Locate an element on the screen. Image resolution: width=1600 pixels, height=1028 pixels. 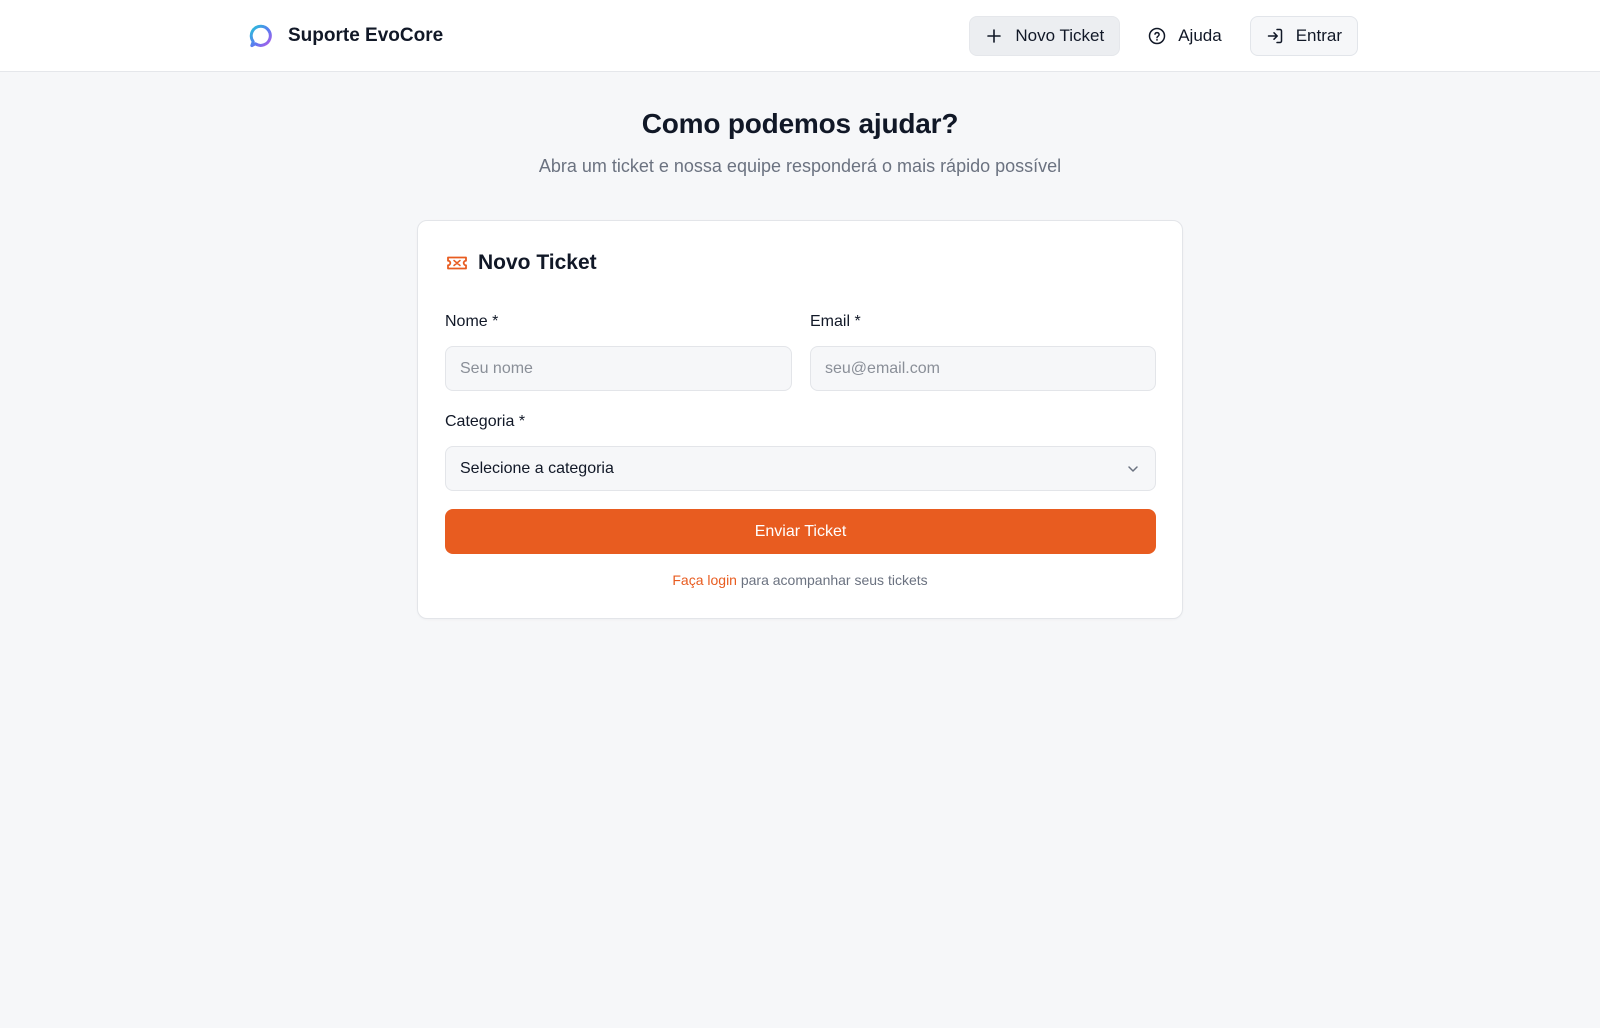
category-label: Categoria * is located at coordinates (485, 421).